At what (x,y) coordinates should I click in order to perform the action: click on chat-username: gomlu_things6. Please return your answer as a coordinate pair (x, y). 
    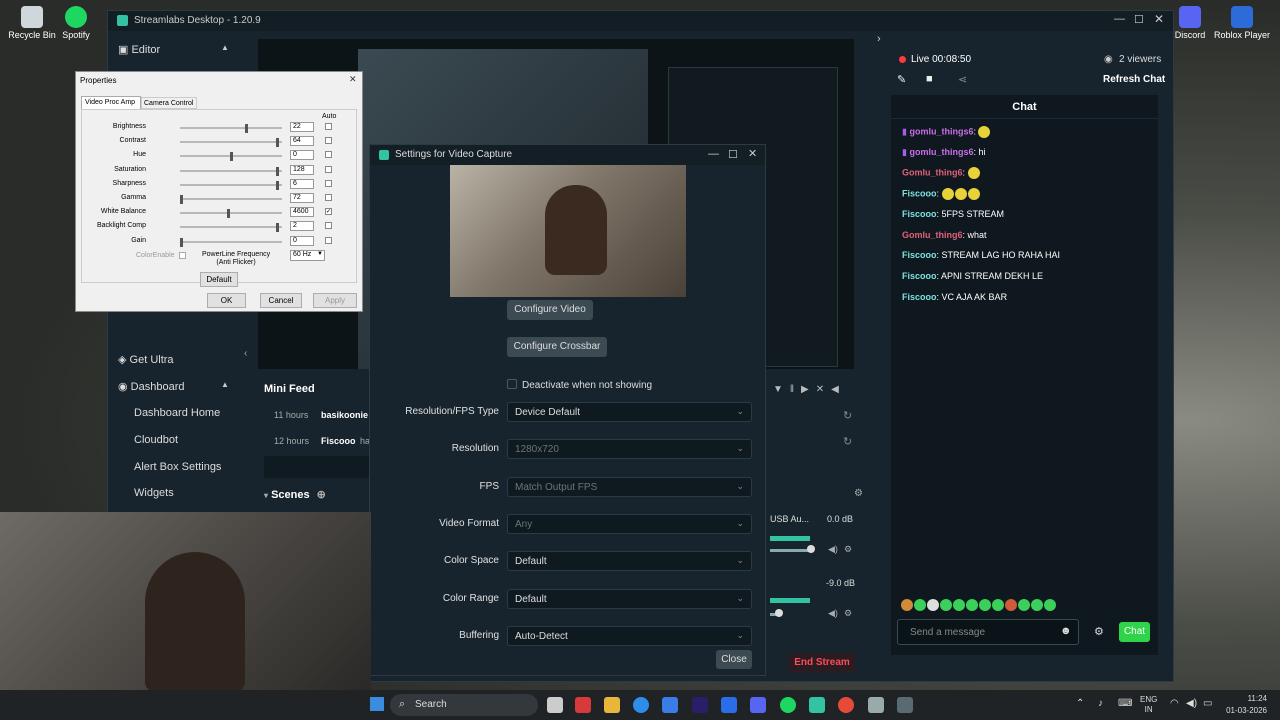
    Looking at the image, I should click on (941, 131).